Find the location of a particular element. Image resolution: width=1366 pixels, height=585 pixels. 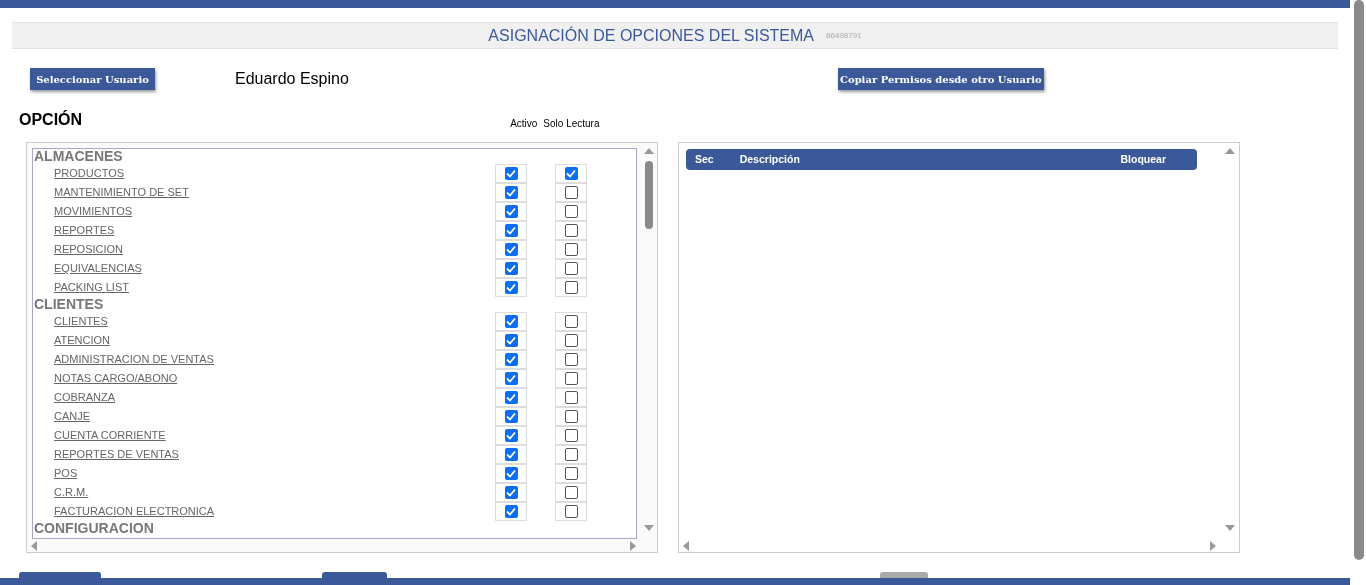

column-label: Activo is located at coordinates (524, 124).